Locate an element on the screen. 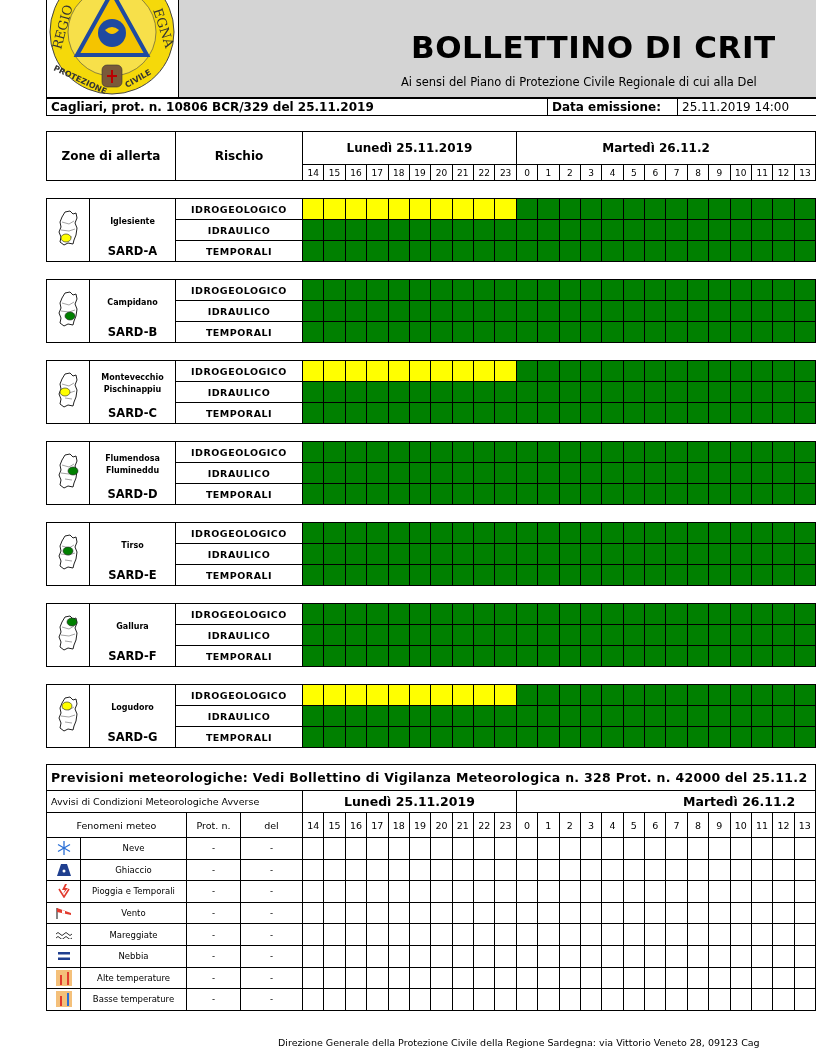 This screenshot has width=816, height=1056. zone-code: SARD-G is located at coordinates (132, 737).